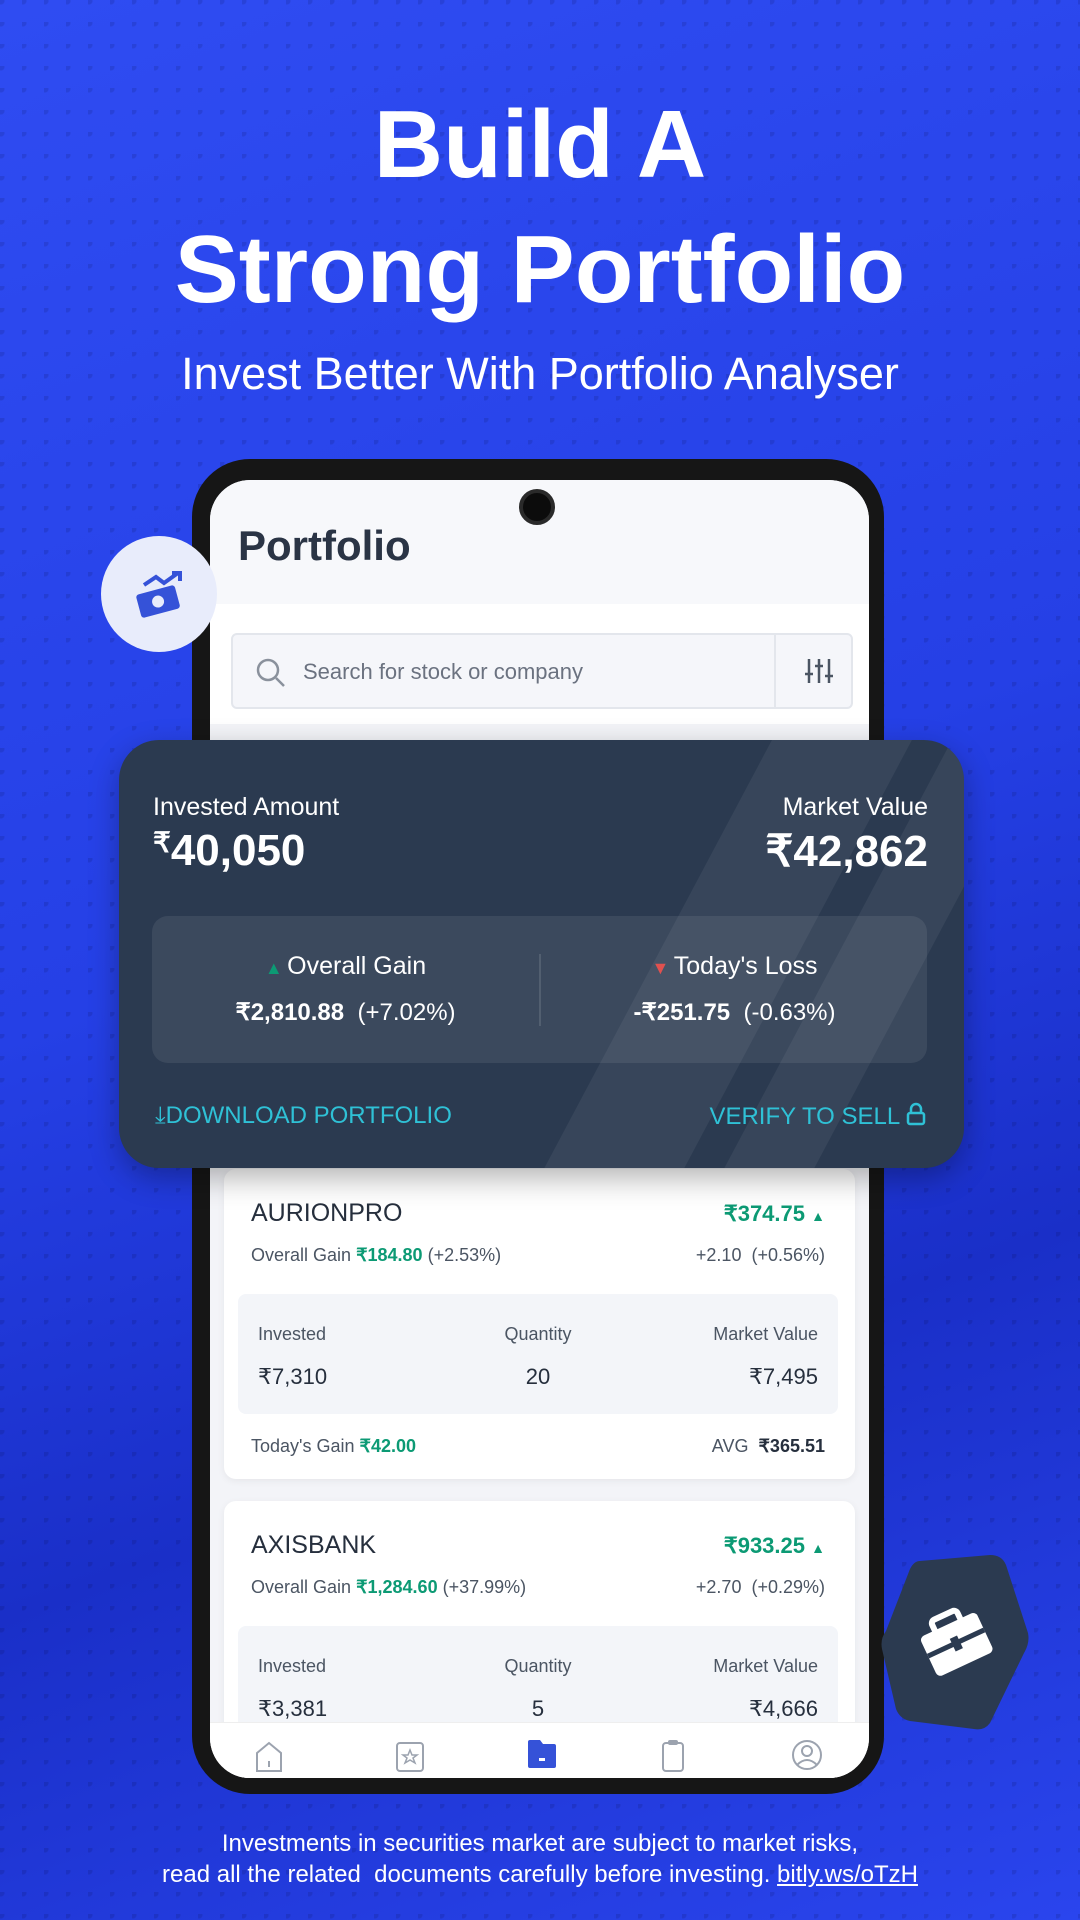 The height and width of the screenshot is (1920, 1080). What do you see at coordinates (660, 968) in the screenshot?
I see `down-triangle-icon: ▼` at bounding box center [660, 968].